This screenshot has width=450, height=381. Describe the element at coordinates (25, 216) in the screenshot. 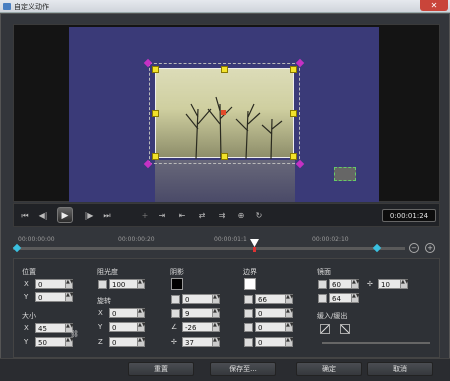

I see `skip-start-icon: ⏮` at that location.